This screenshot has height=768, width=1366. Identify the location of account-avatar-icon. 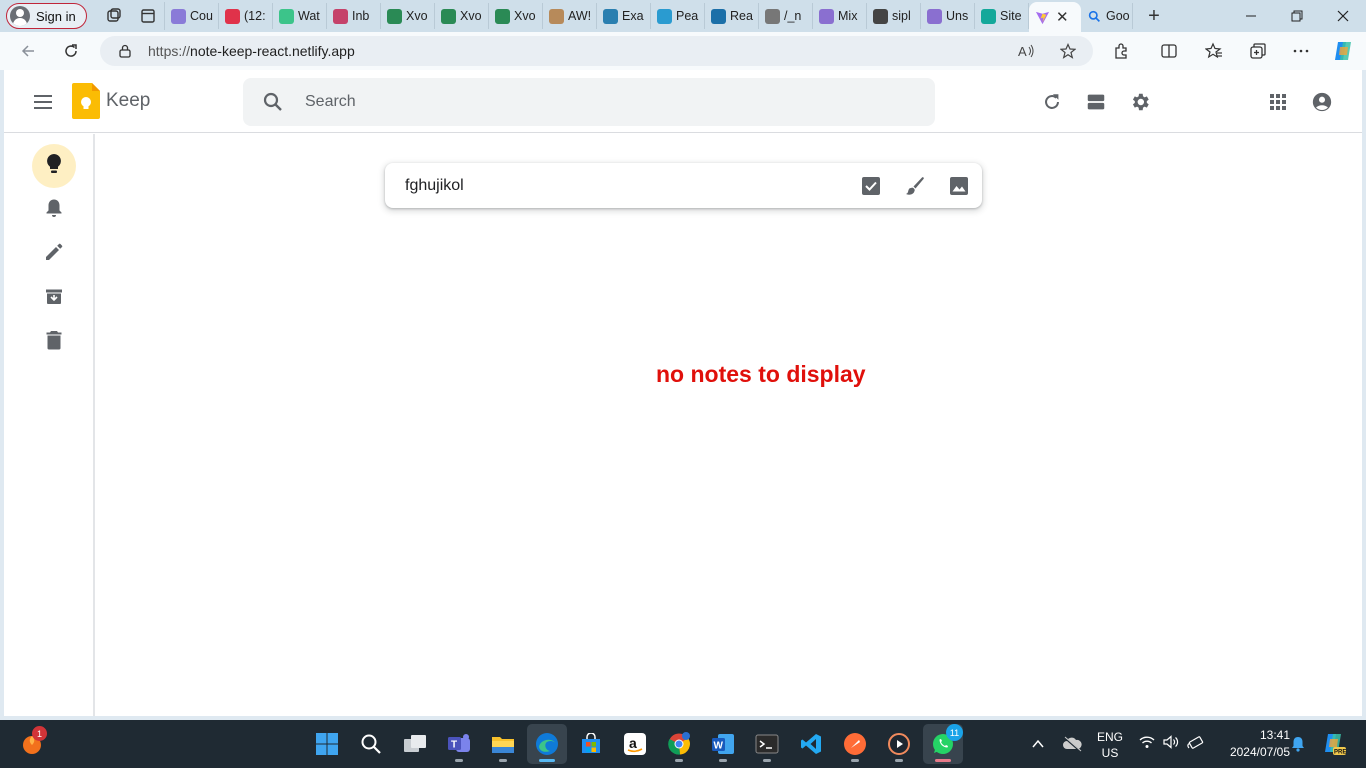
(1322, 102).